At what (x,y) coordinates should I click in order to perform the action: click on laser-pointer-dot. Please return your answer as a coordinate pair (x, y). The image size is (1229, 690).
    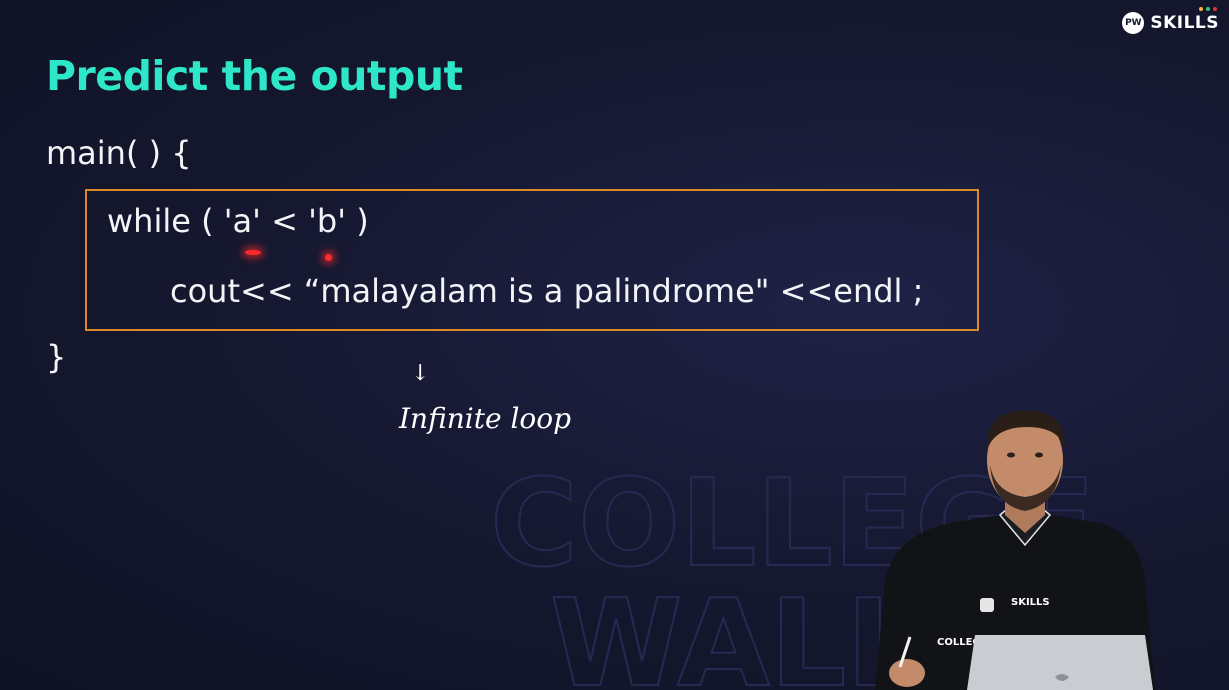
    Looking at the image, I should click on (328, 257).